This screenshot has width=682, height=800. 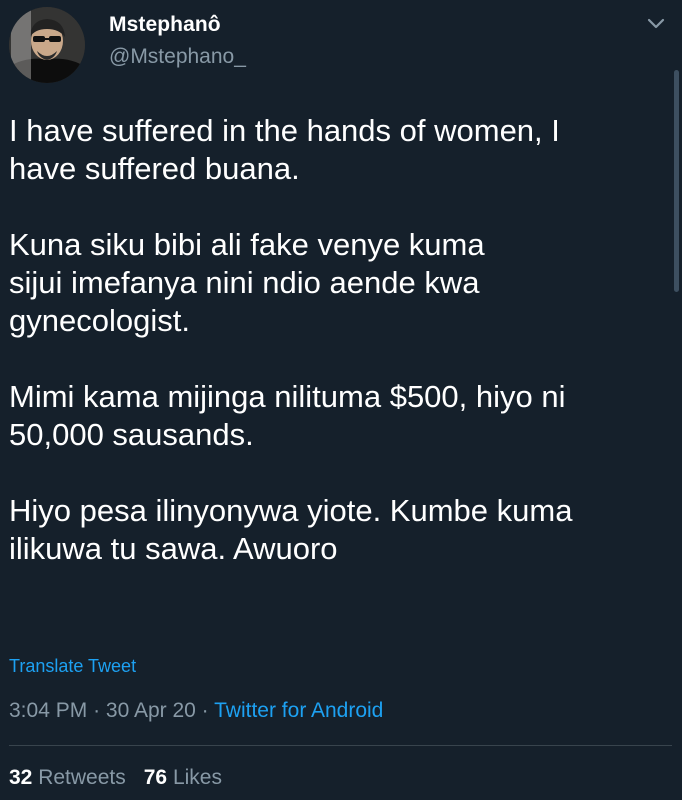 I want to click on avatar-image, so click(x=47, y=45).